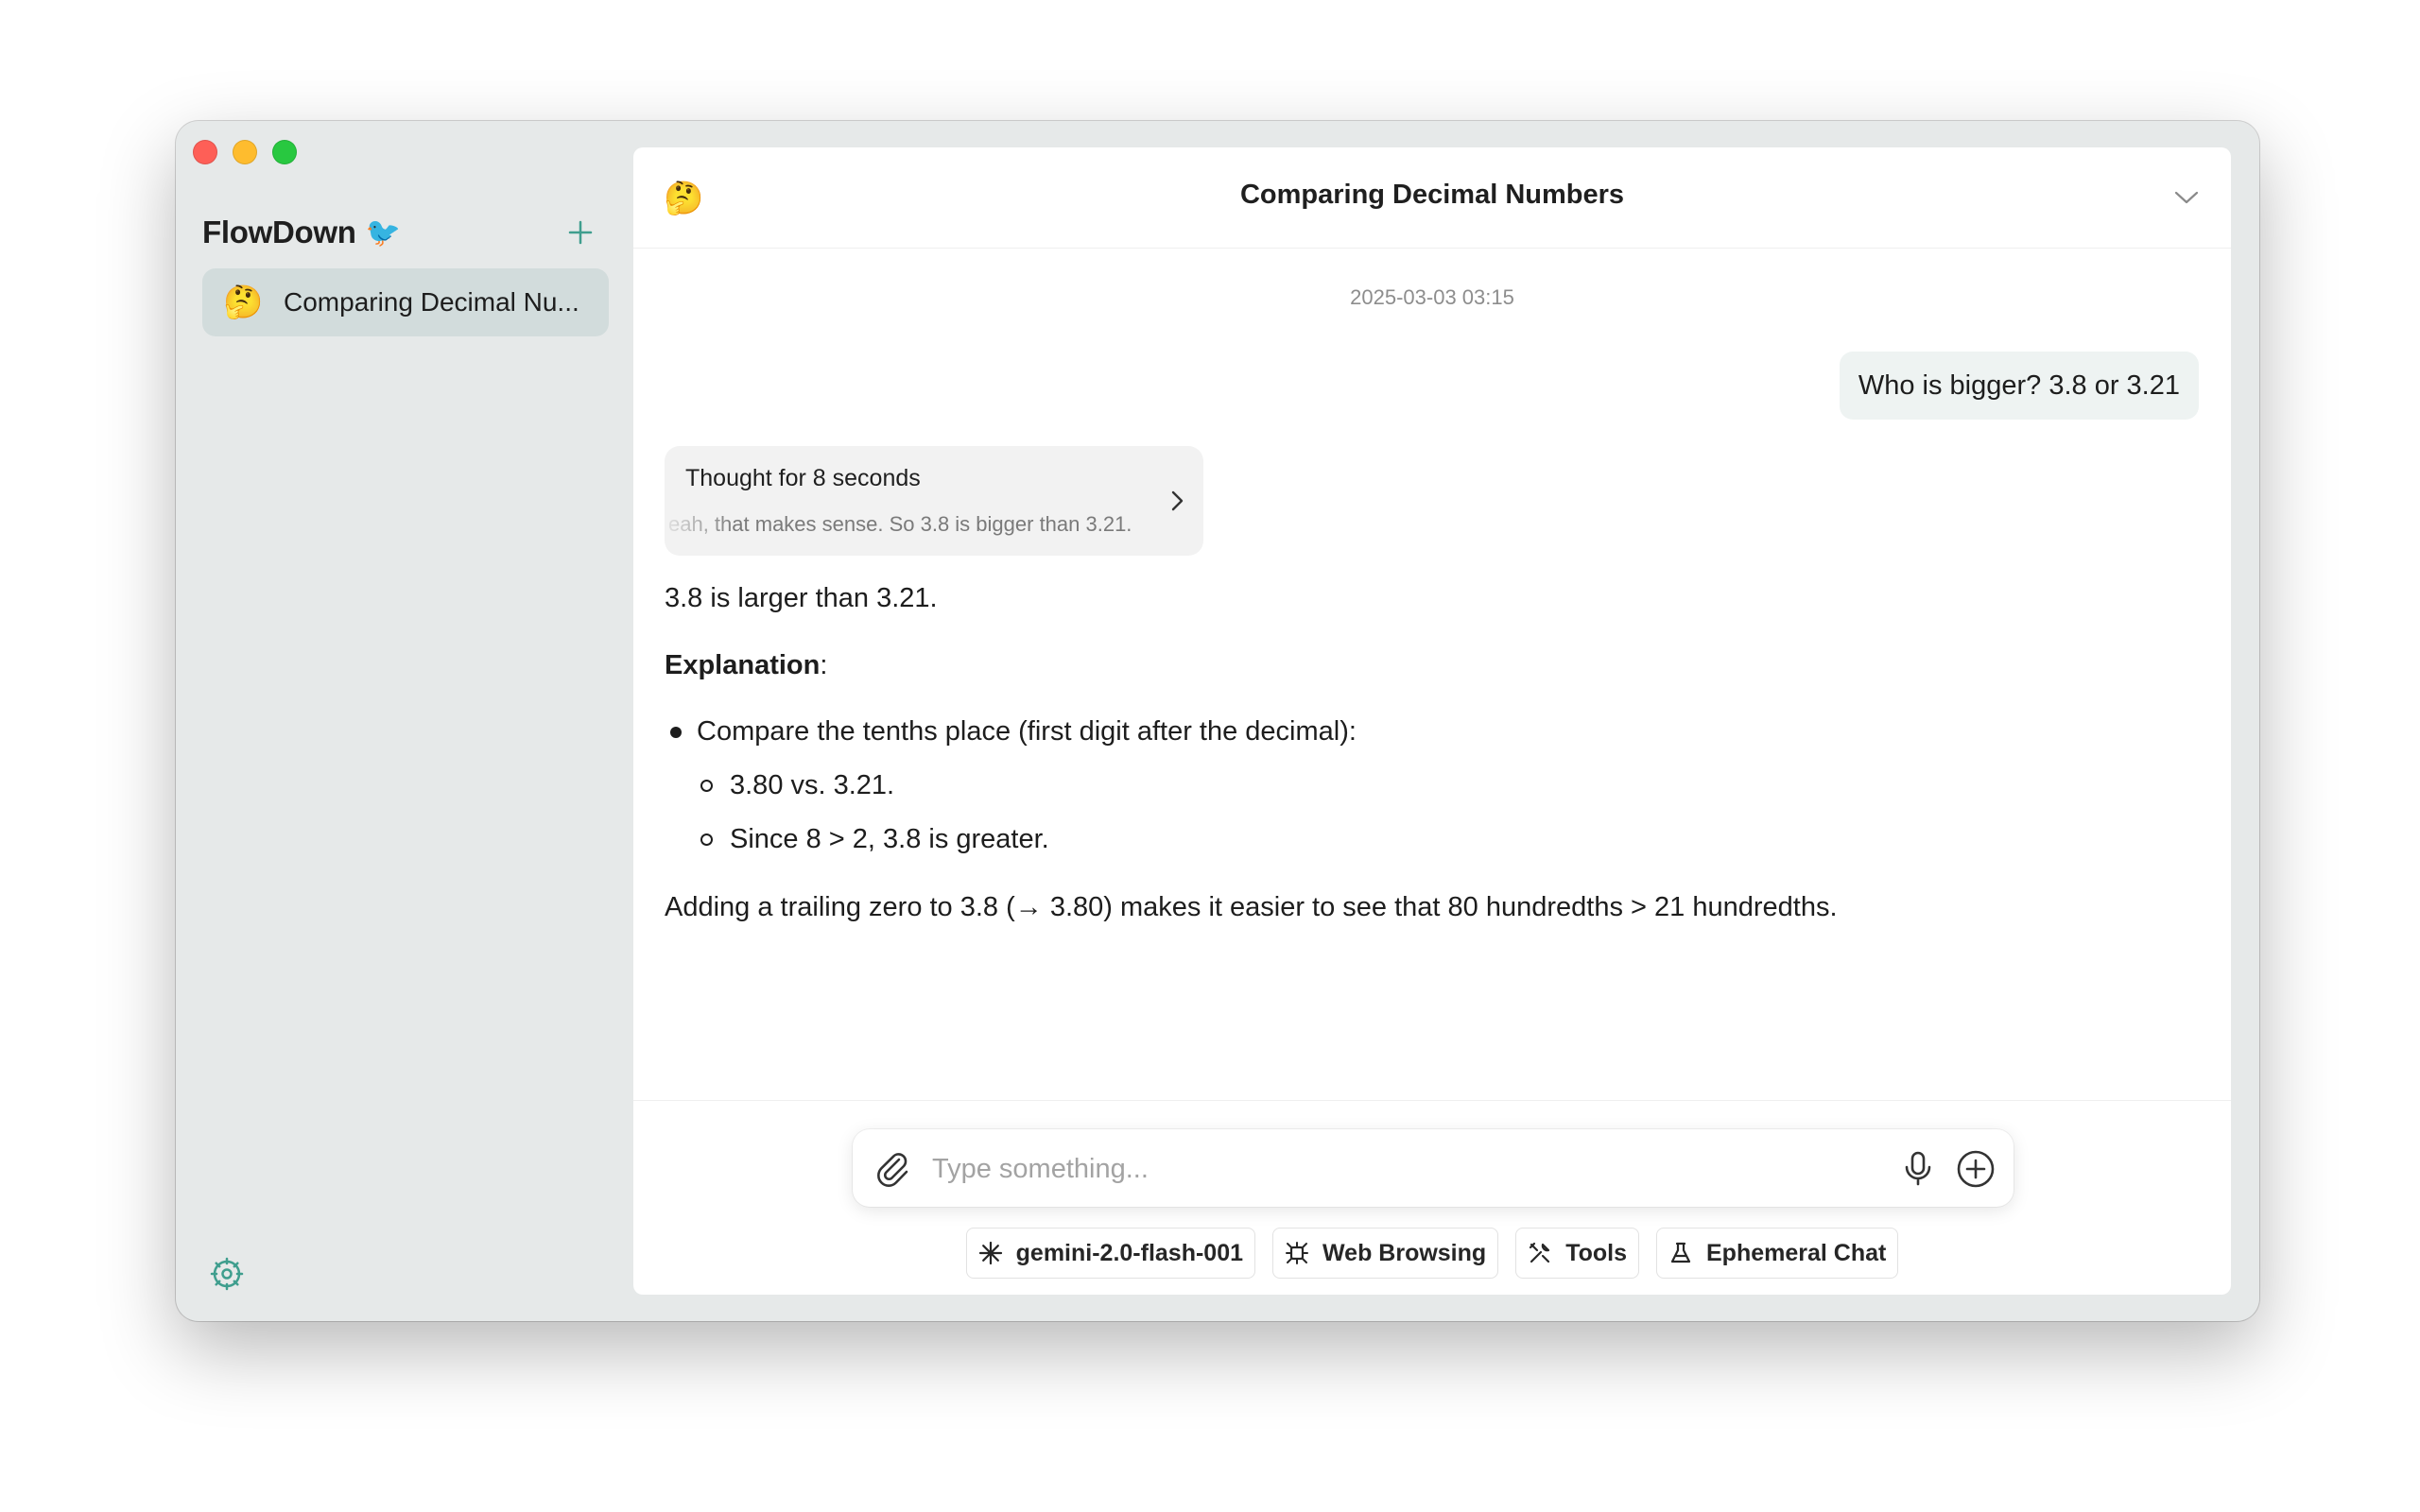 This screenshot has height=1512, width=2420. Describe the element at coordinates (990, 1253) in the screenshot. I see `sparkle-icon` at that location.